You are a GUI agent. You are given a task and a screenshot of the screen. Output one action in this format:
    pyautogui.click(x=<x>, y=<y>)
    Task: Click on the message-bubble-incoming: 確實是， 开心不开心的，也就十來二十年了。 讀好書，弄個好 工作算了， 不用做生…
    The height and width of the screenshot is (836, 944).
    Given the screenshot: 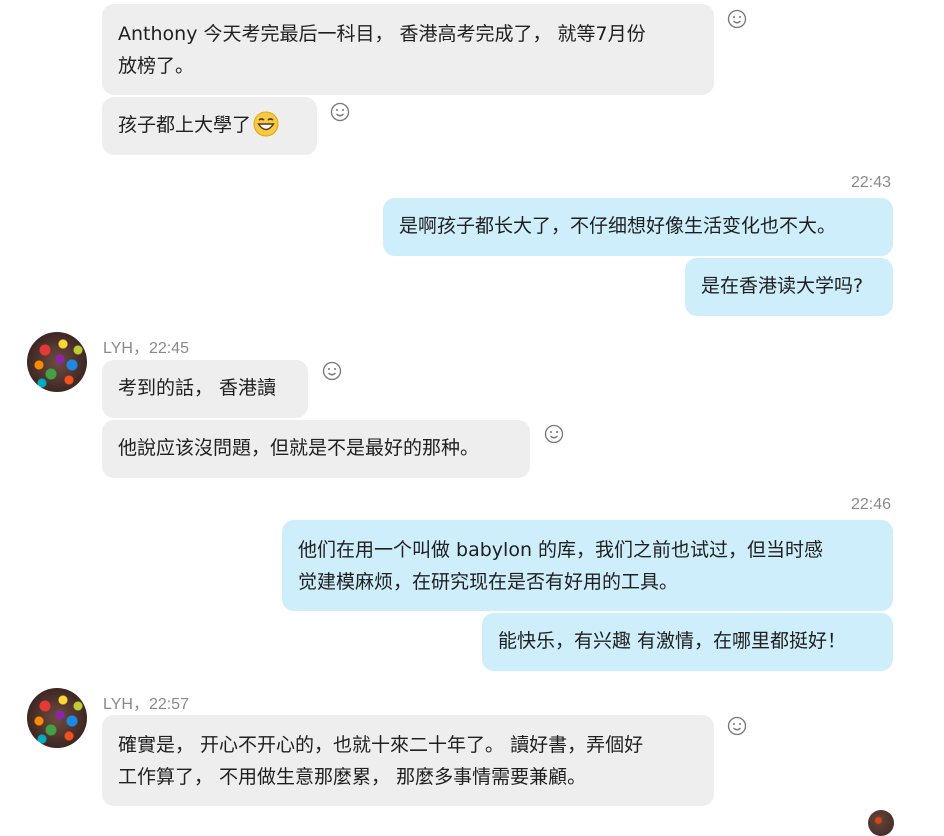 What is the action you would take?
    pyautogui.click(x=408, y=760)
    